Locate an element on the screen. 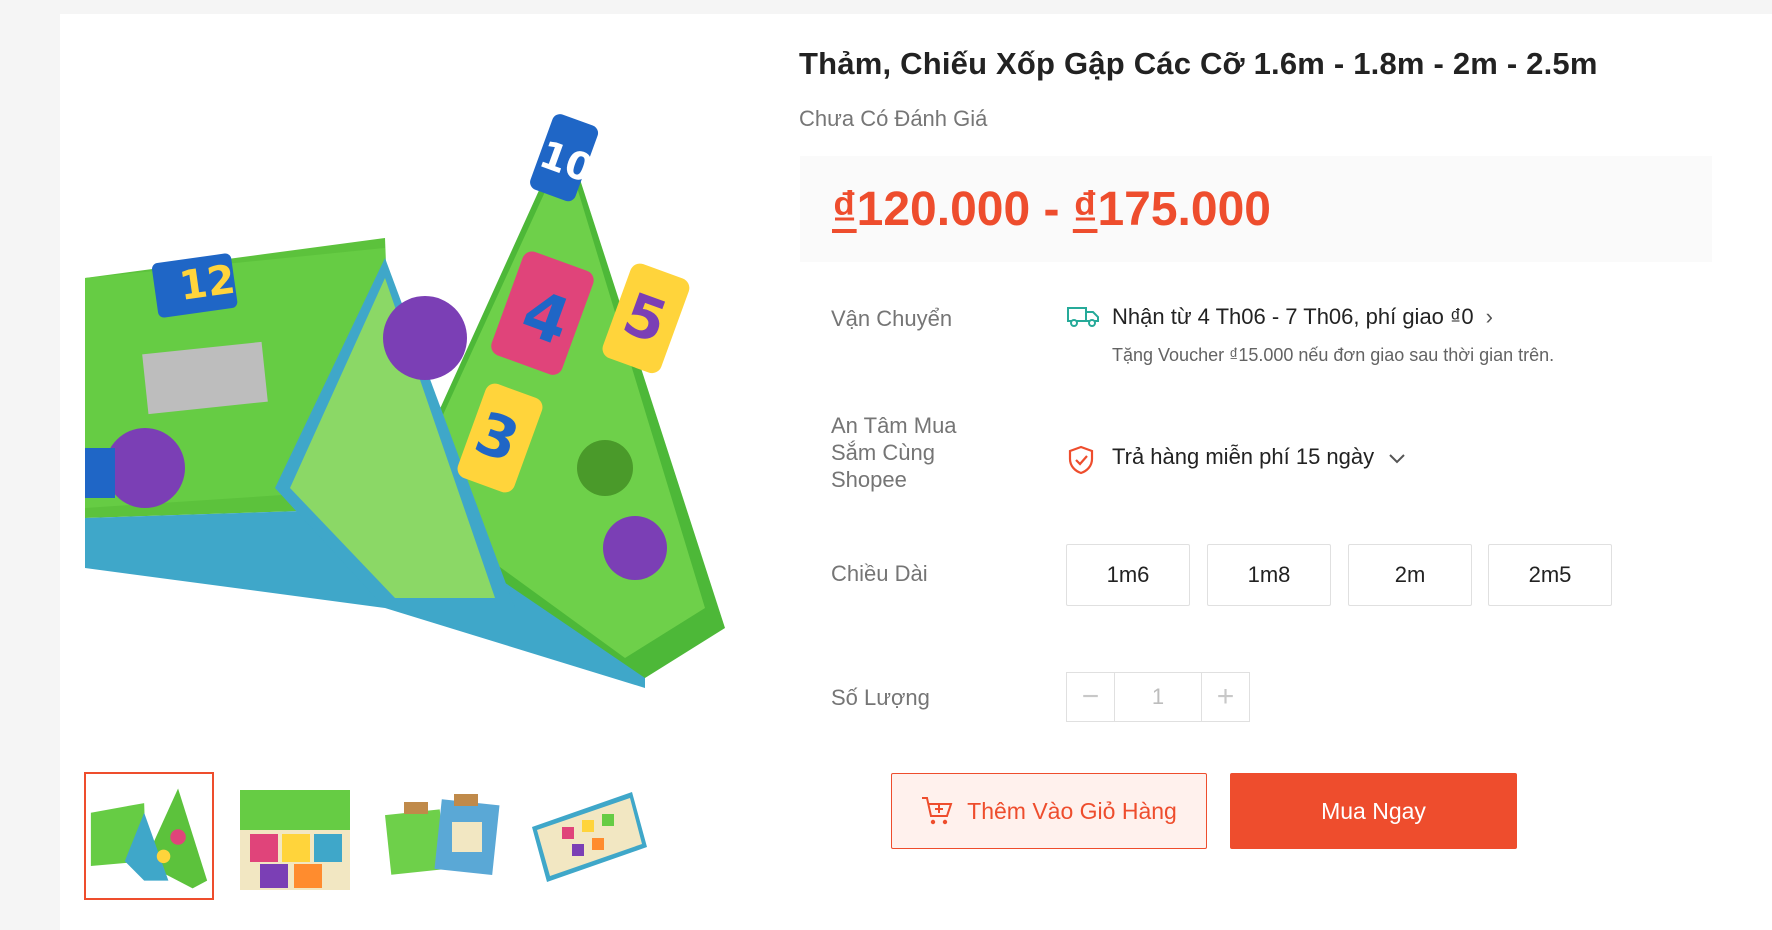 This screenshot has height=930, width=1772. return-policy: Trả hàng miễn phí 15 ngày is located at coordinates (1243, 457).